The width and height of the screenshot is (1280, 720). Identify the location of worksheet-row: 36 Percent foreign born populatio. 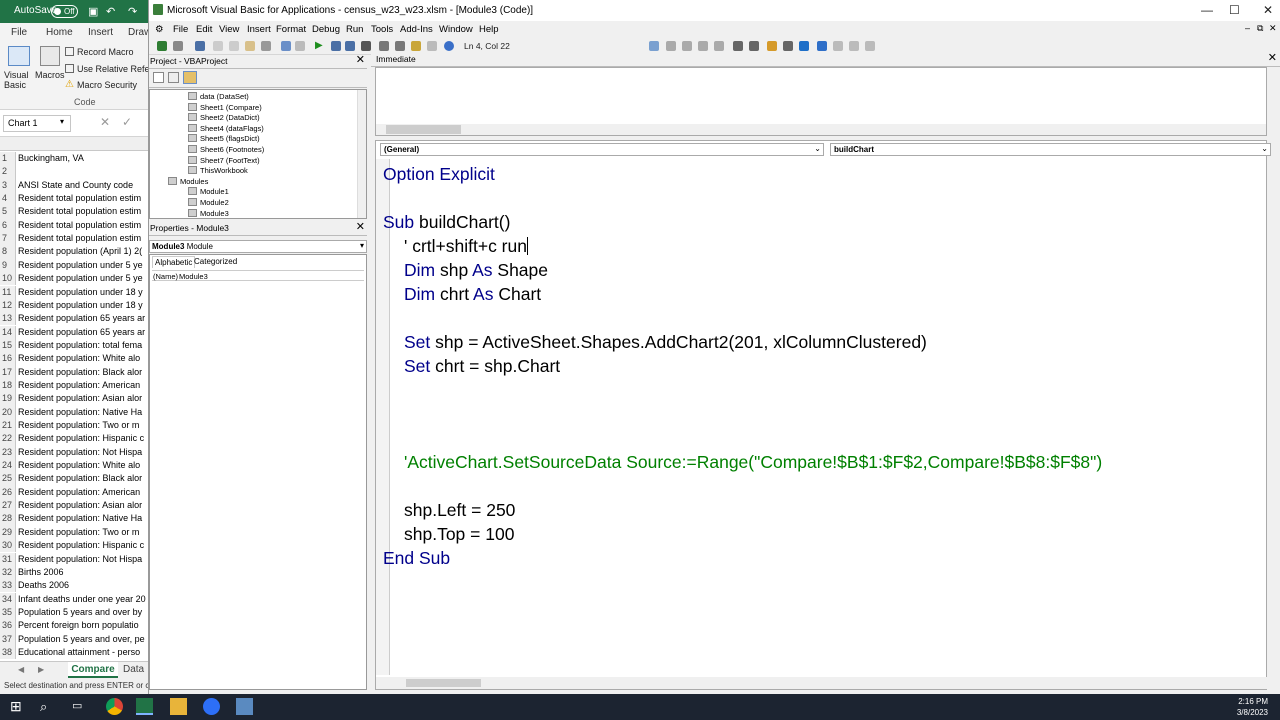
(74, 626).